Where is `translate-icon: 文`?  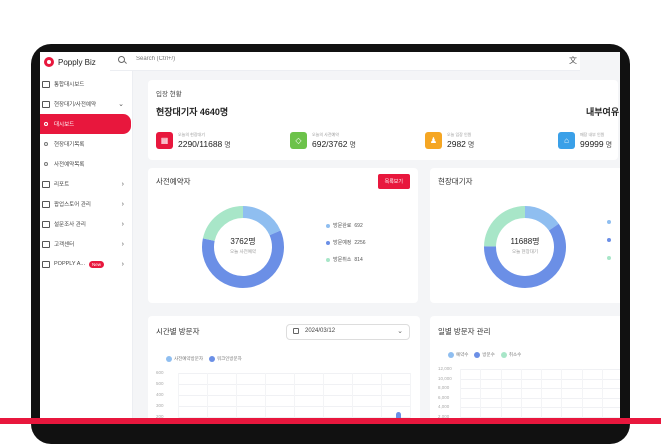 translate-icon: 文 is located at coordinates (573, 60).